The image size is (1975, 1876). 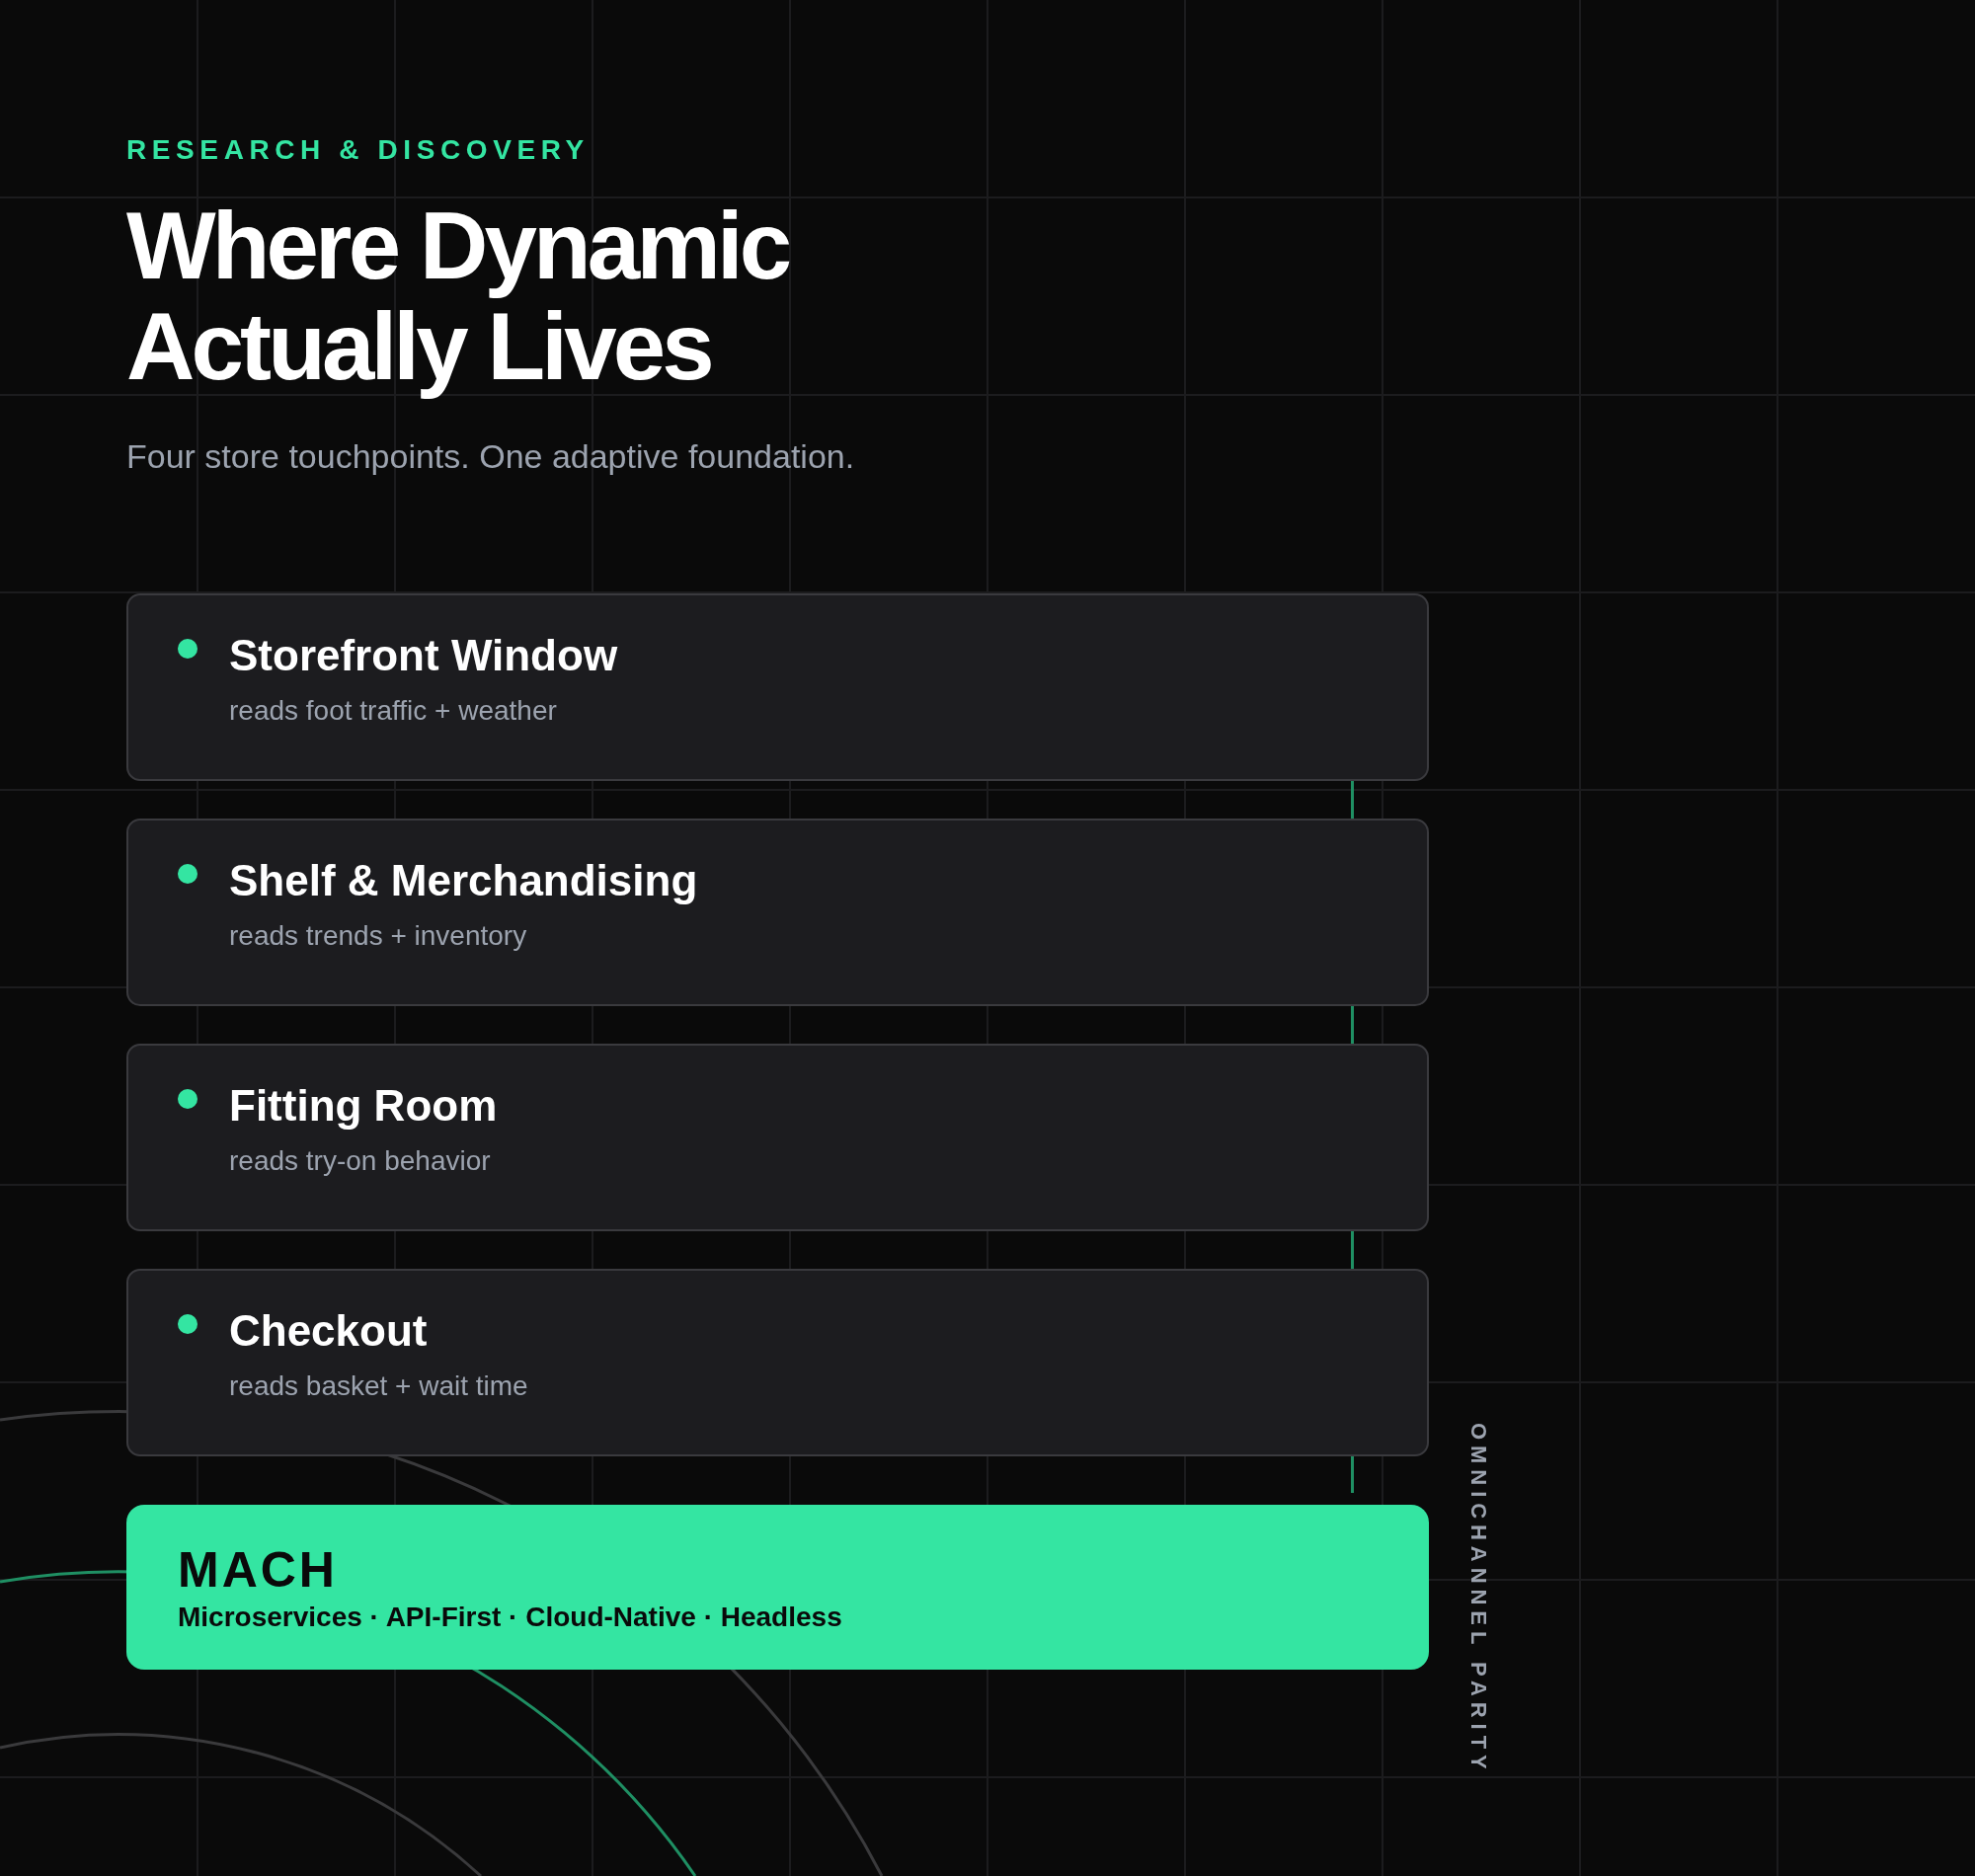 I want to click on touchpoint-title: Shelf & Merchandising, so click(x=464, y=881).